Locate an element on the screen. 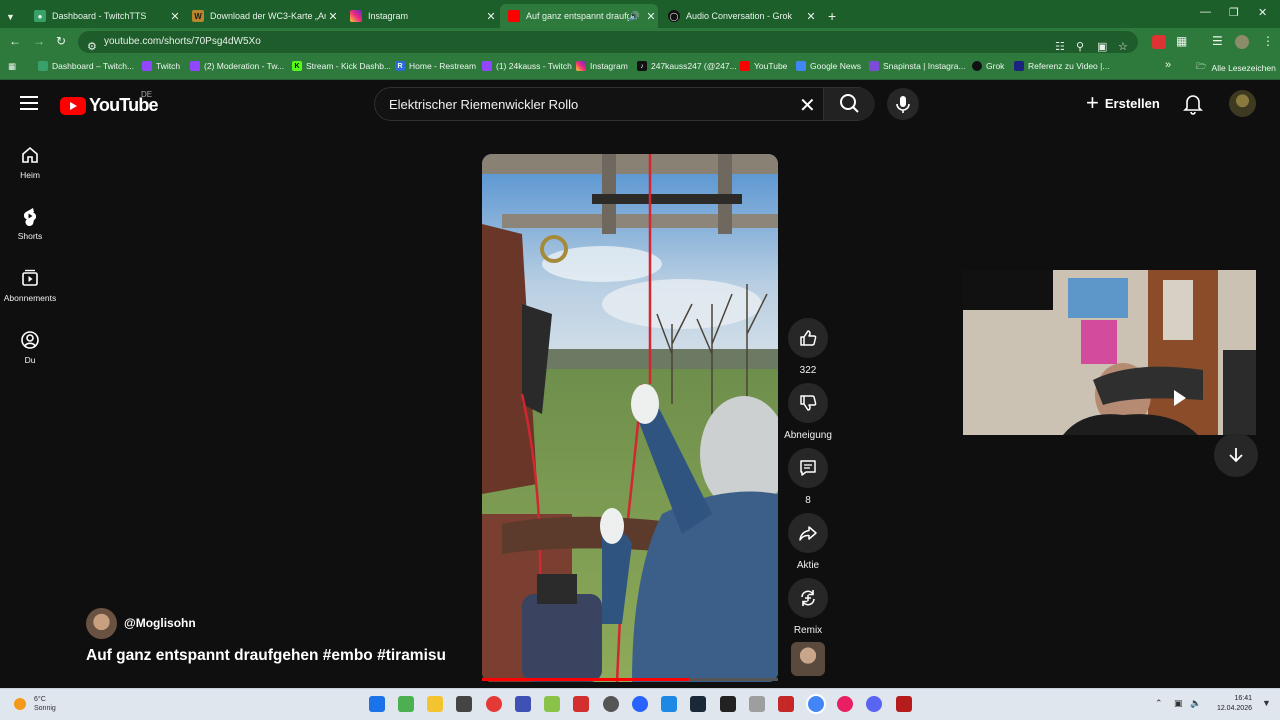  bookmark-item: Grok is located at coordinates (988, 66).